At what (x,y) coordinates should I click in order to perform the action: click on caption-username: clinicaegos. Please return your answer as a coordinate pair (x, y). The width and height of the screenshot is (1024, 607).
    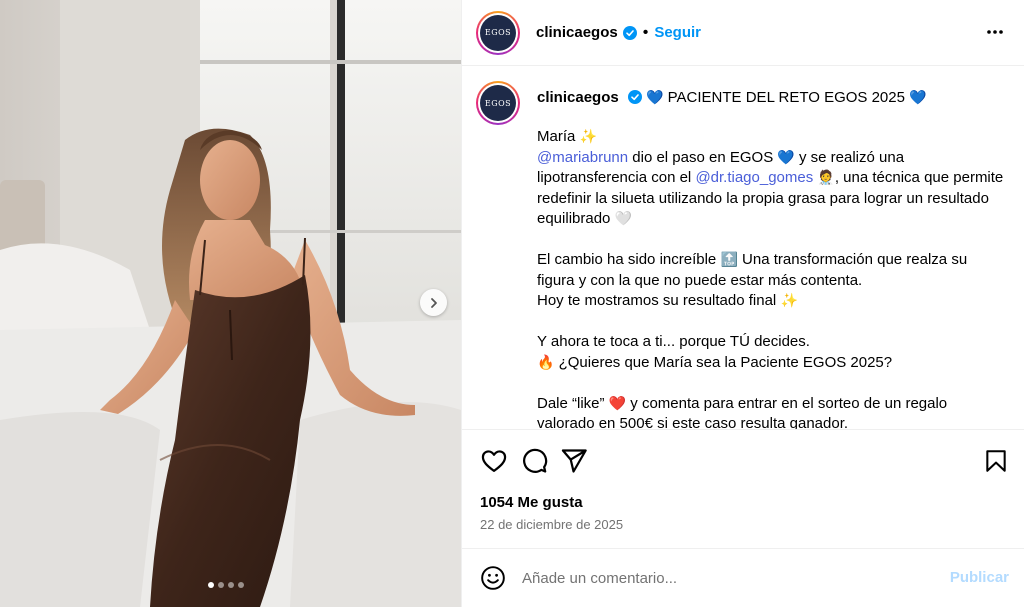
    Looking at the image, I should click on (578, 97).